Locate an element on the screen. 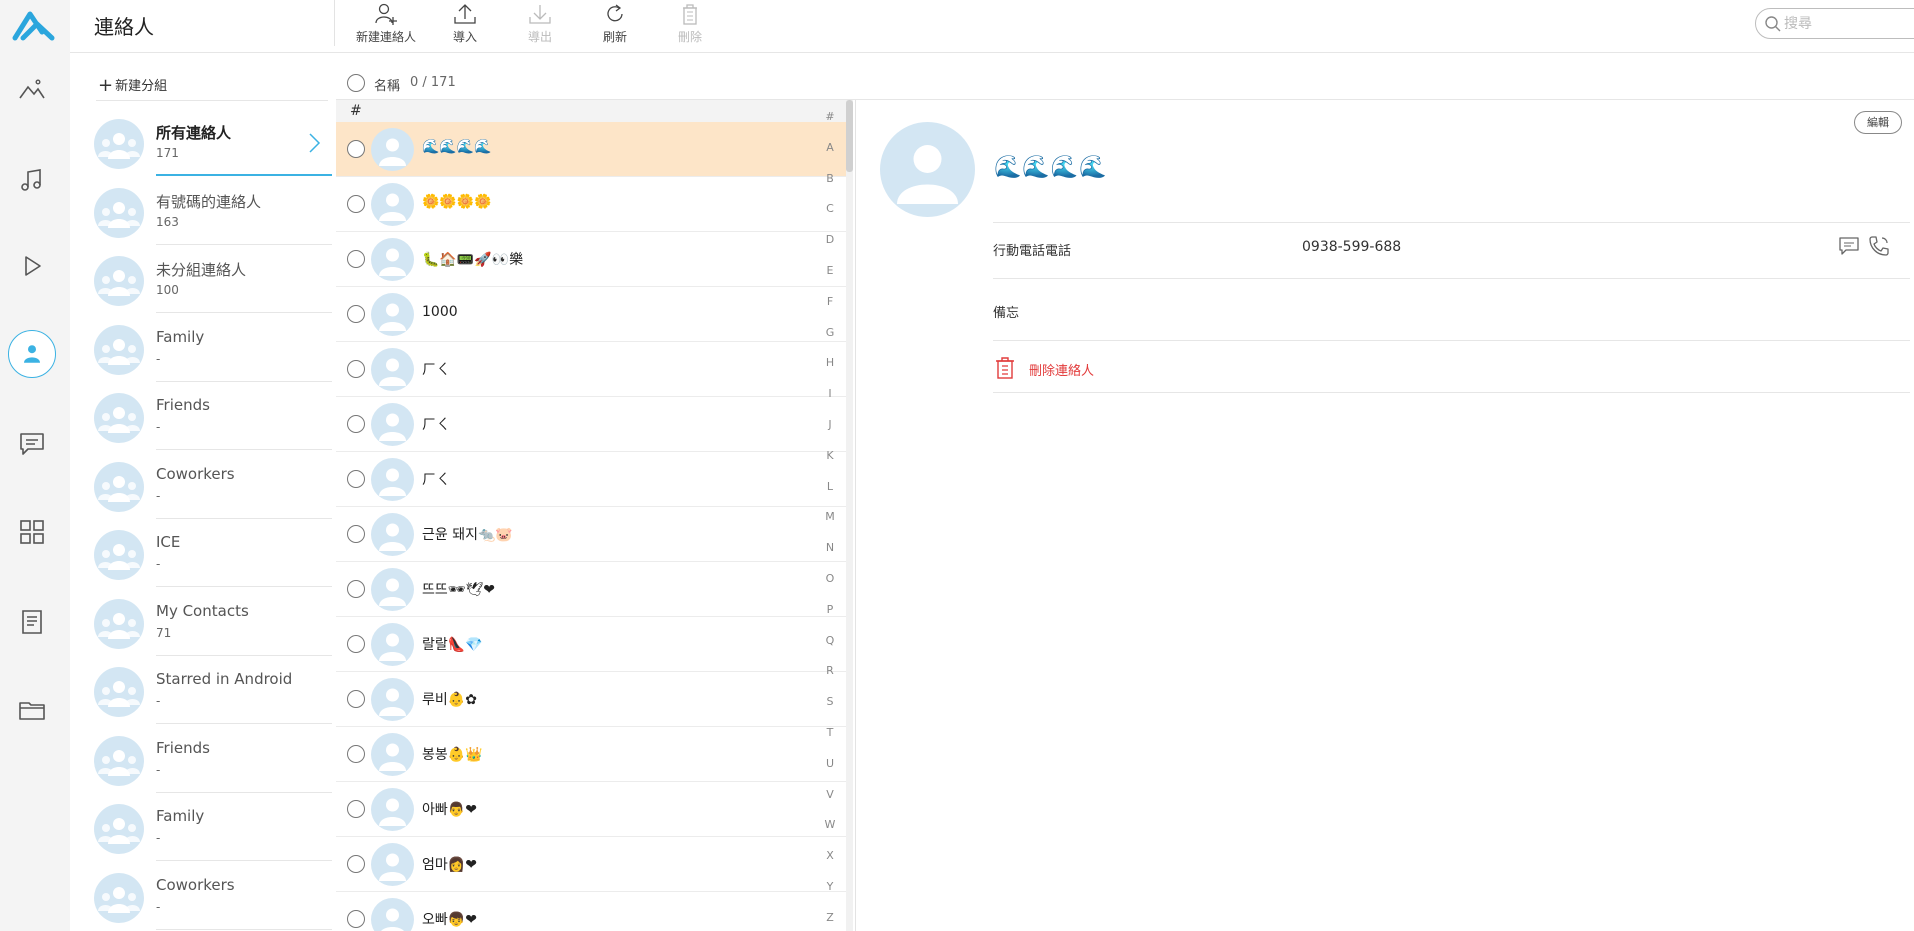  group-item: 有號碼的連絡人 163 is located at coordinates (213, 211).